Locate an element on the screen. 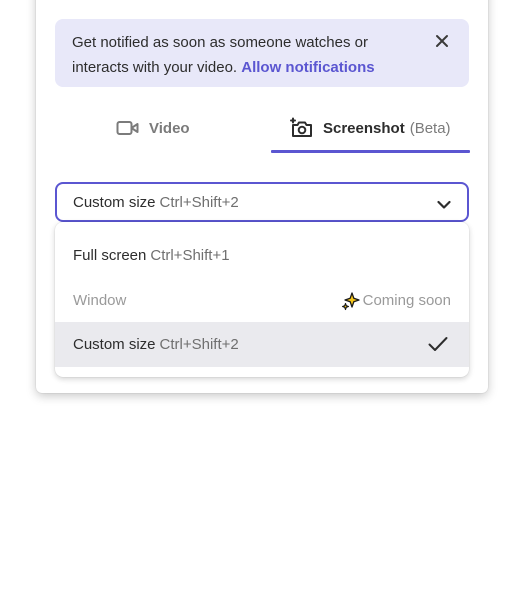  tab-video: Video is located at coordinates (153, 128).